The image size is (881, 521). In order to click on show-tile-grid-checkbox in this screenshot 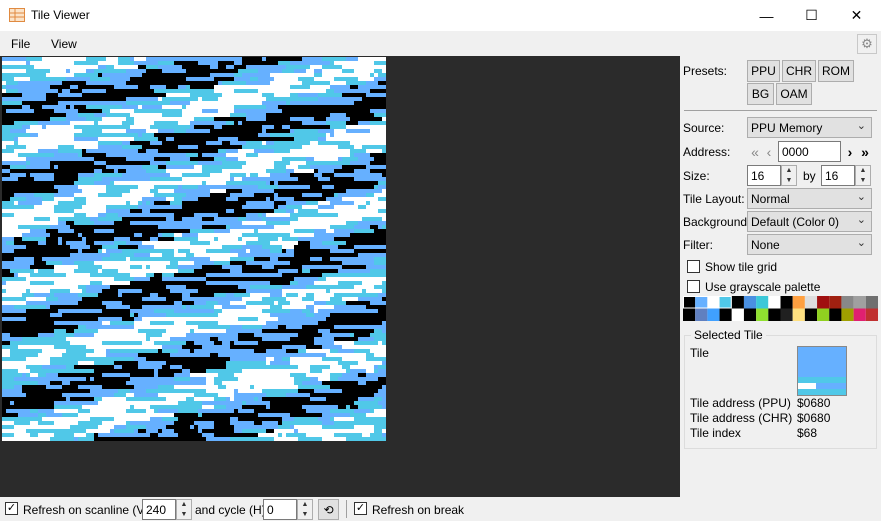, I will do `click(693, 266)`.